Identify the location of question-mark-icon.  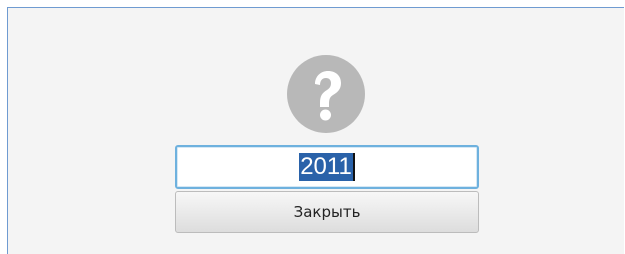
(326, 94).